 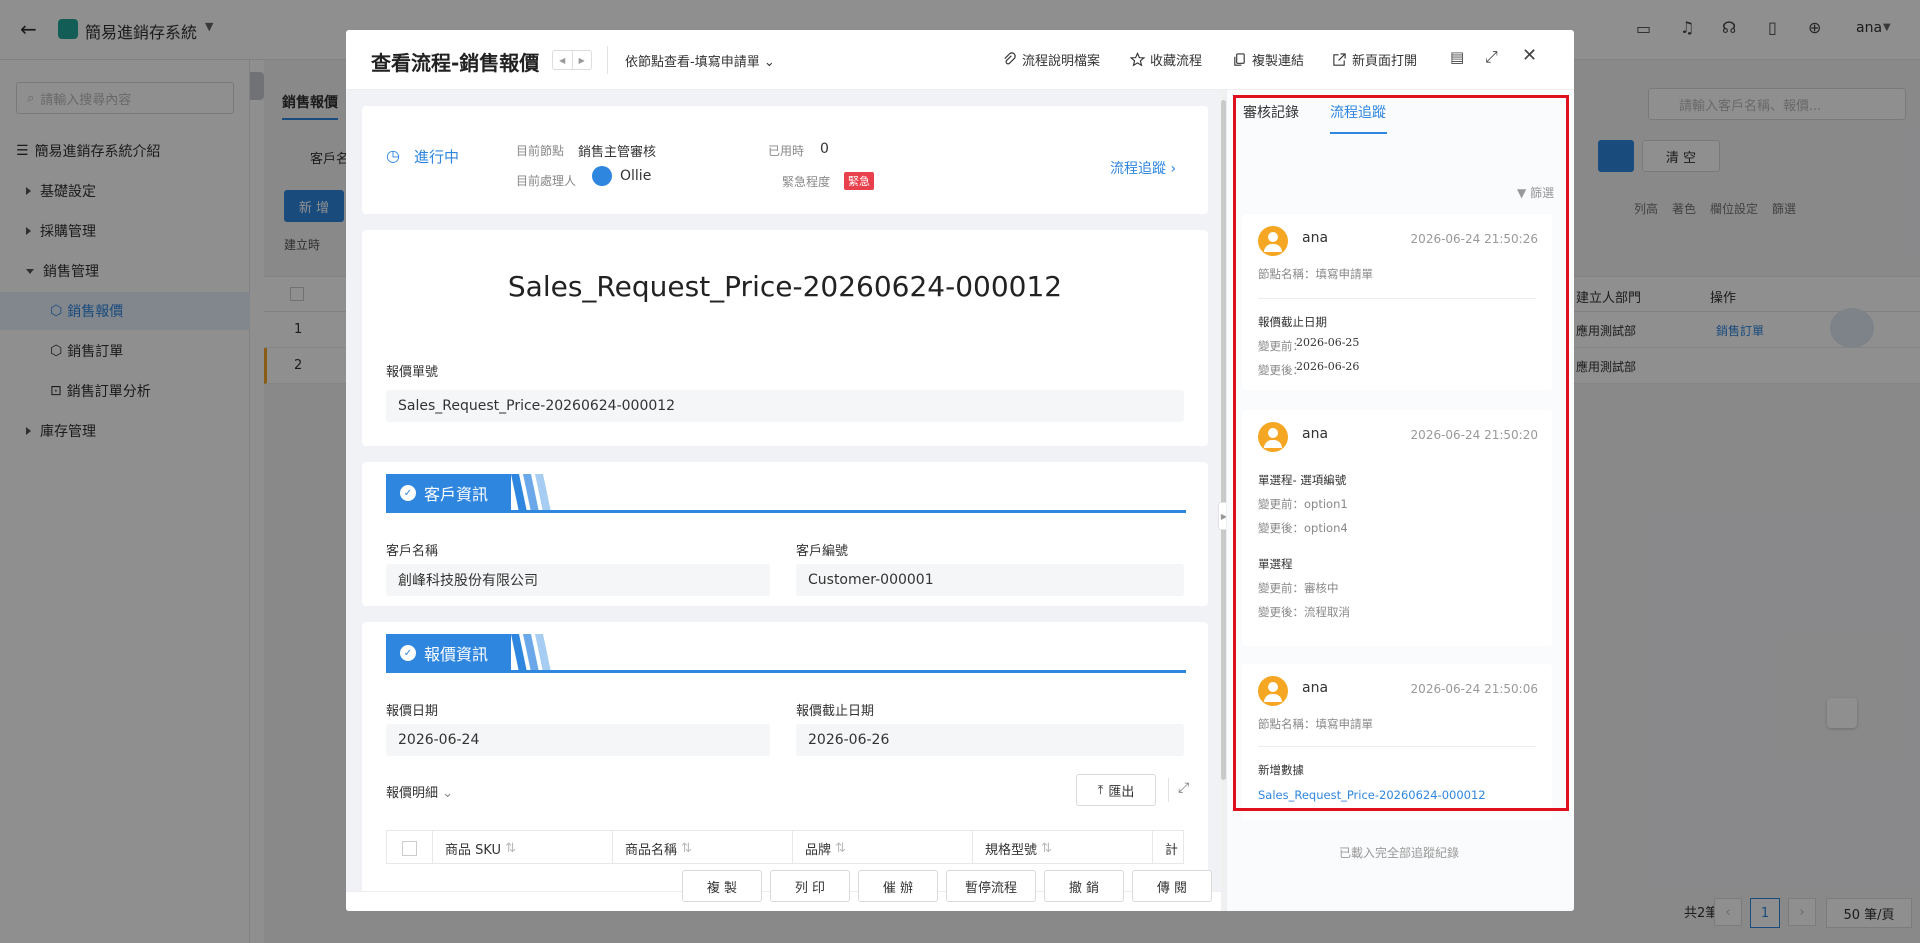 I want to click on status-state: 進行中, so click(x=437, y=157).